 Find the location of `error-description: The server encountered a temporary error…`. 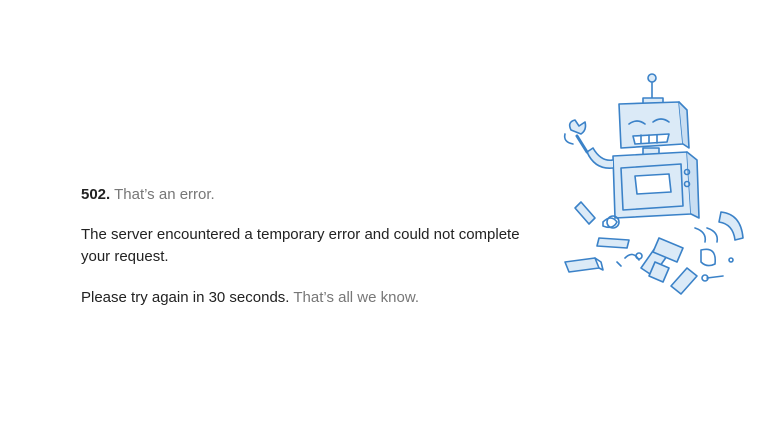

error-description: The server encountered a temporary error… is located at coordinates (300, 245).